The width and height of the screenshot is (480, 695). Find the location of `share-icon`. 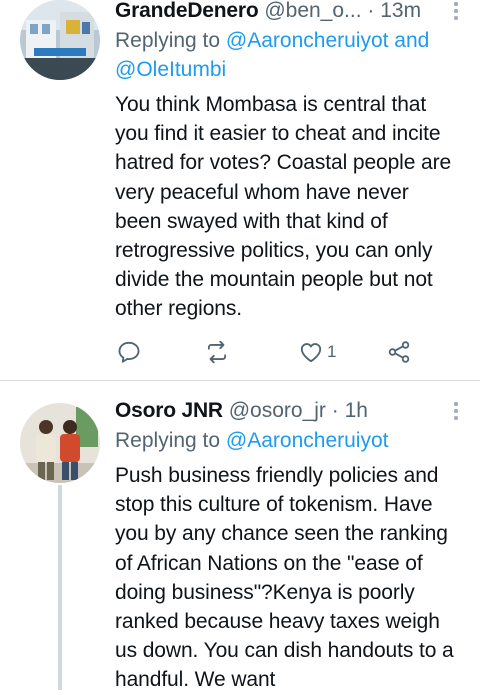

share-icon is located at coordinates (399, 352).